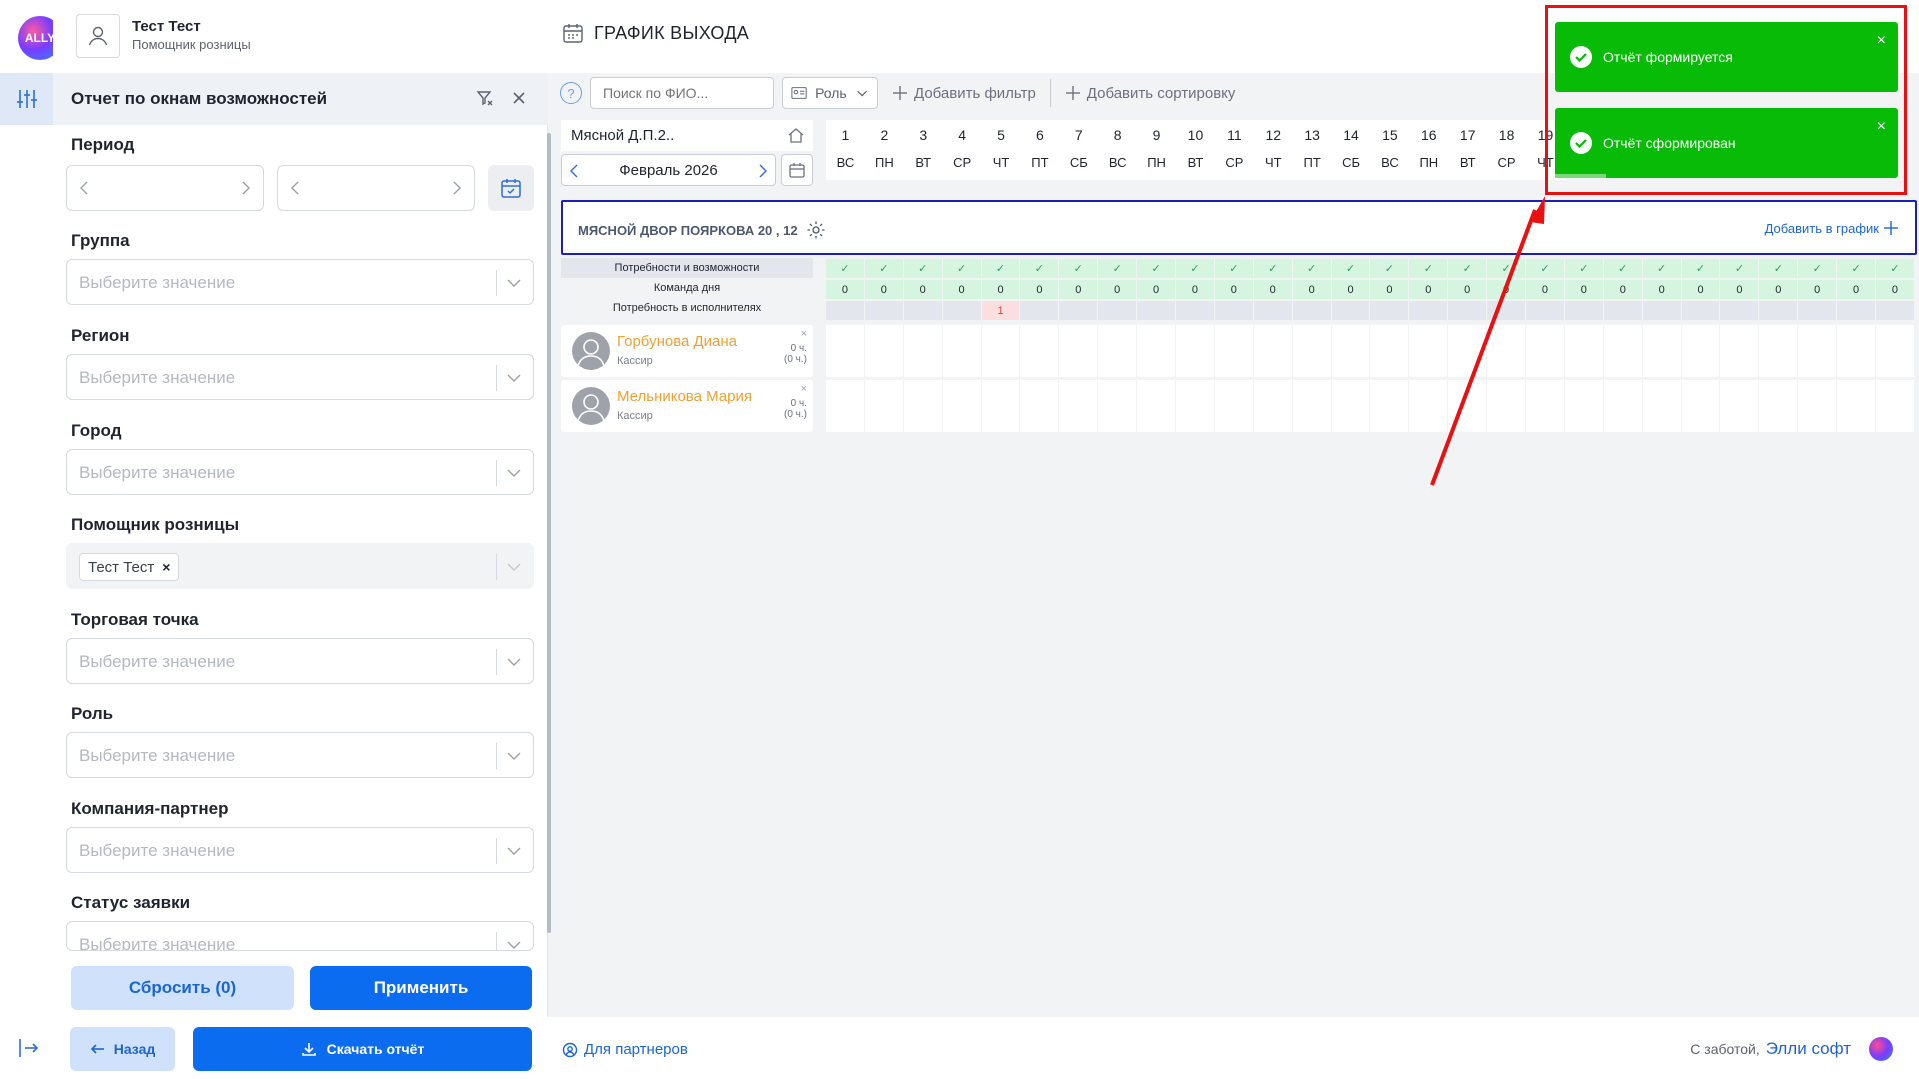  Describe the element at coordinates (1726, 143) in the screenshot. I see `toast-generated: Отчёт сформирован ×` at that location.